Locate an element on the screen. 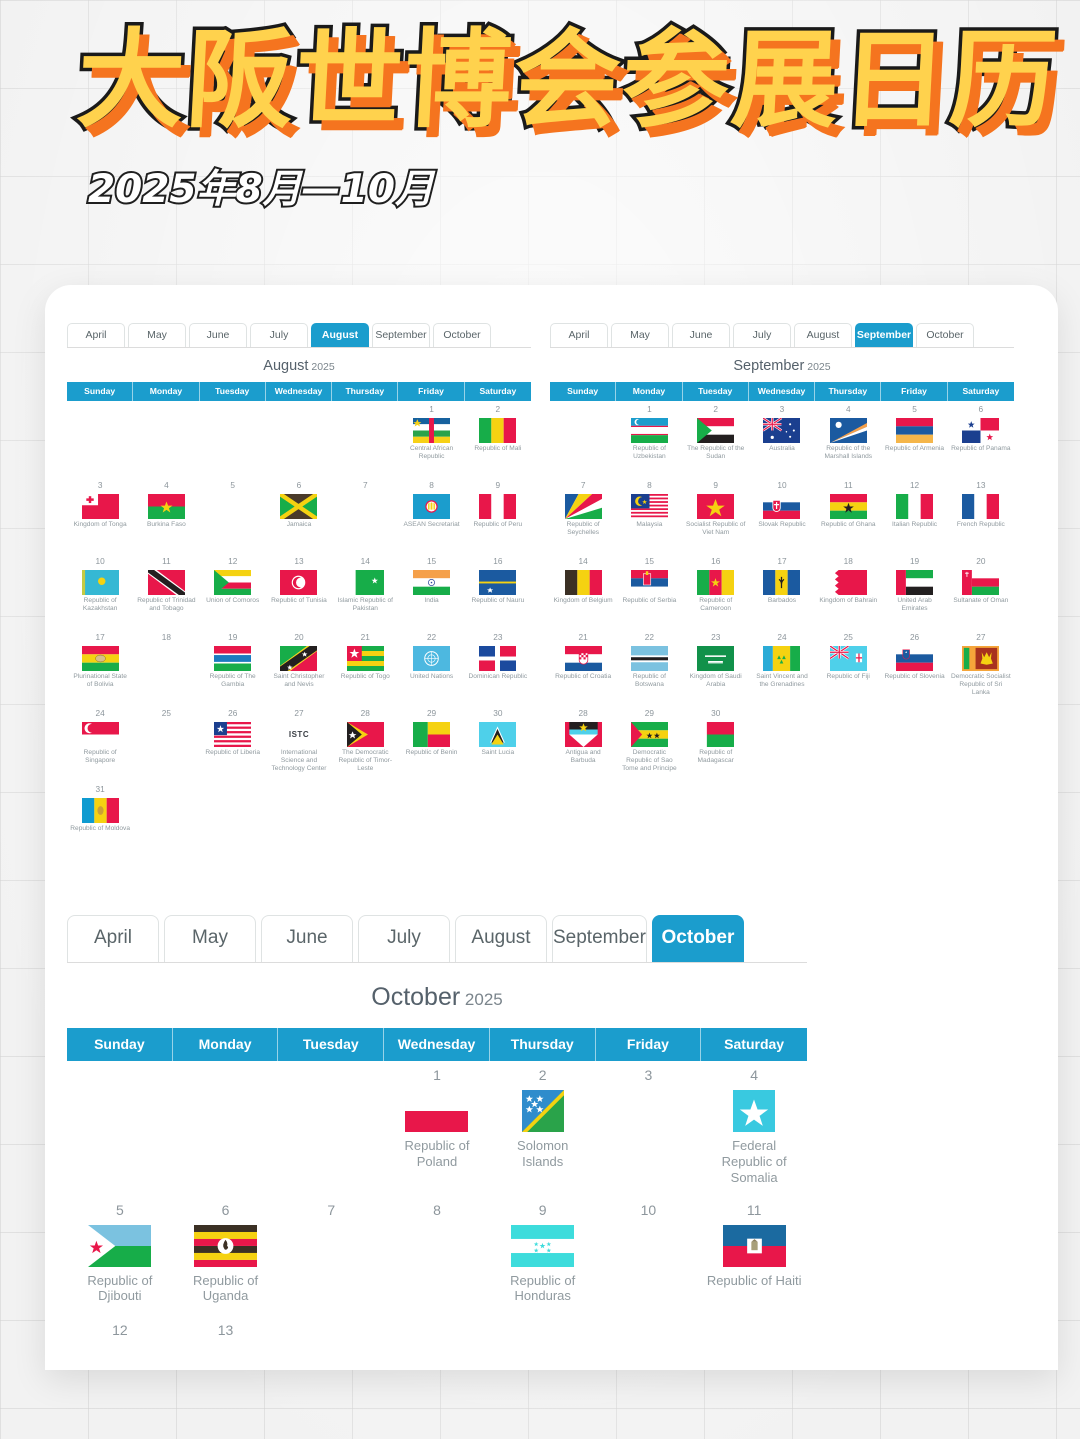  calendar-day-cell: 17 Barbados is located at coordinates (782, 591).